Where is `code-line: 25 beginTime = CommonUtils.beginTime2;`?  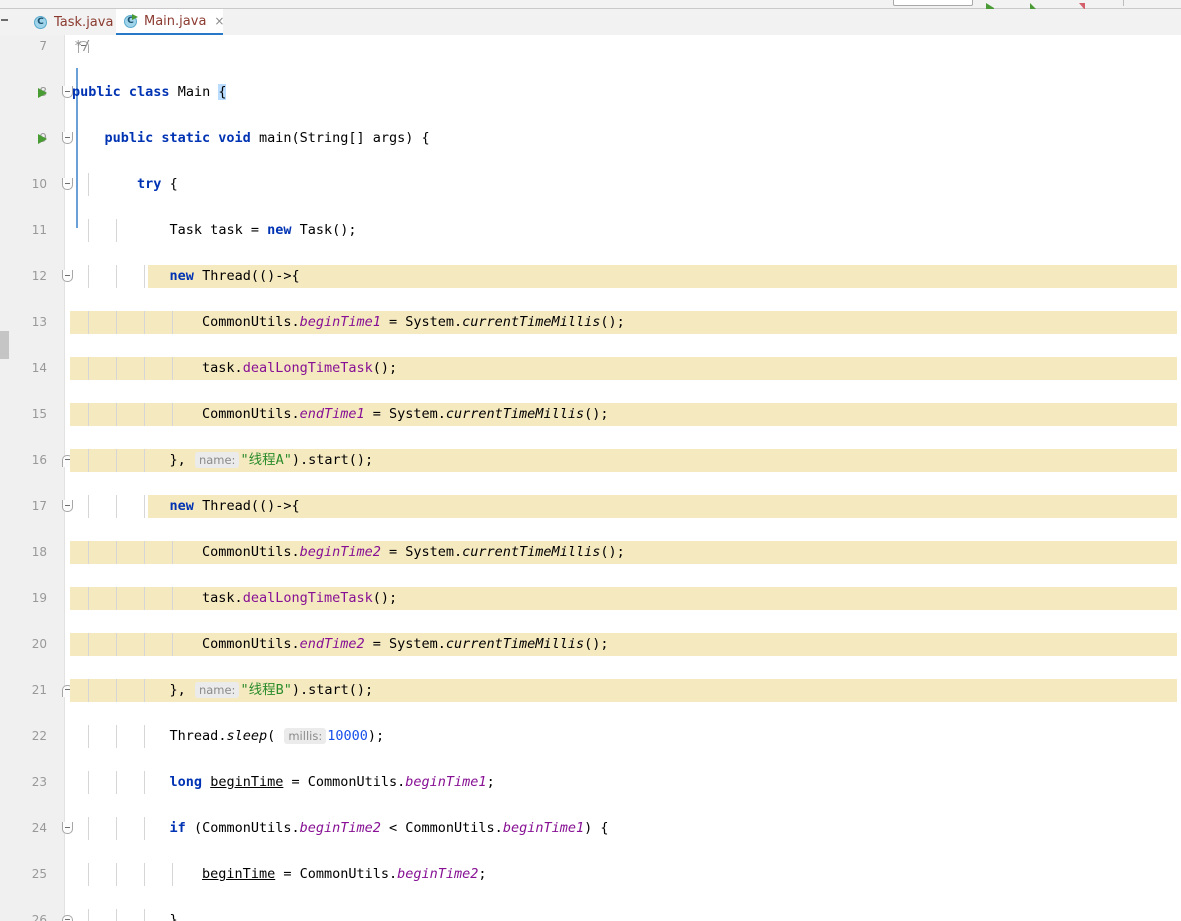 code-line: 25 beginTime = CommonUtils.beginTime2; is located at coordinates (590, 874).